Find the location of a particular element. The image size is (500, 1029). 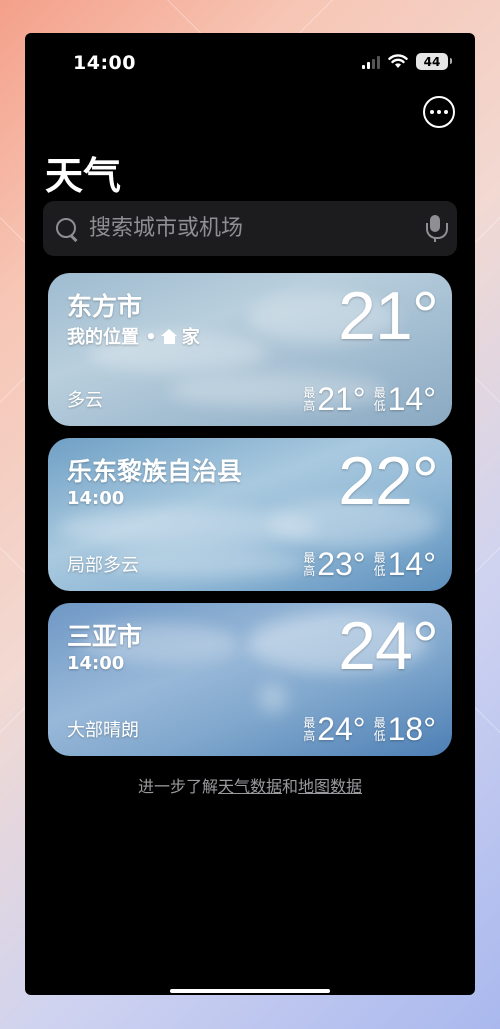

location-label: 我的位置 • is located at coordinates (112, 337).